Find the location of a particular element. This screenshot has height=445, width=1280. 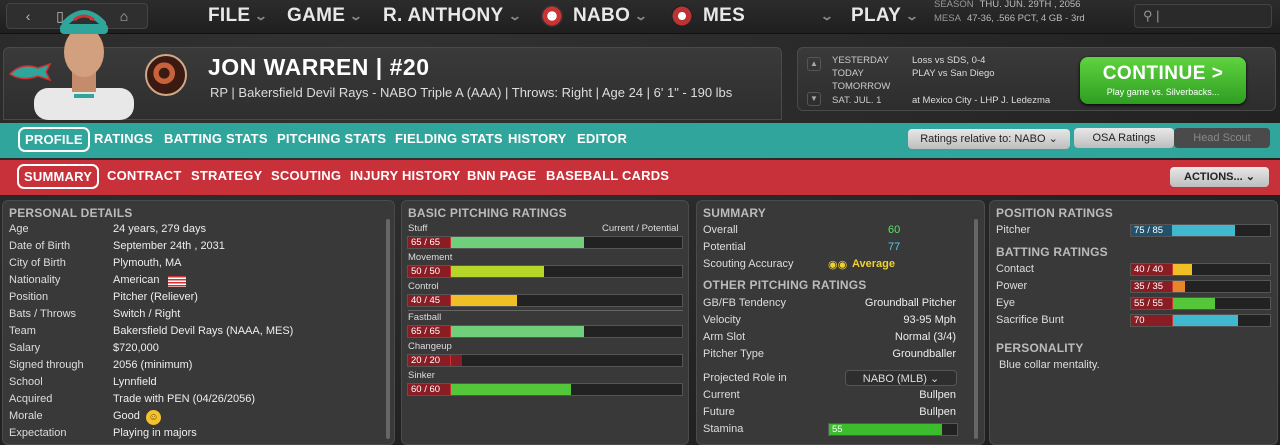

detail-value: Plymouth, MA is located at coordinates (147, 263).